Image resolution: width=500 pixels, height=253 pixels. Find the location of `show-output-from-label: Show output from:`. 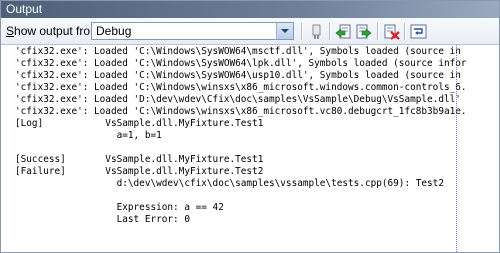

show-output-from-label: Show output from: is located at coordinates (55, 31).